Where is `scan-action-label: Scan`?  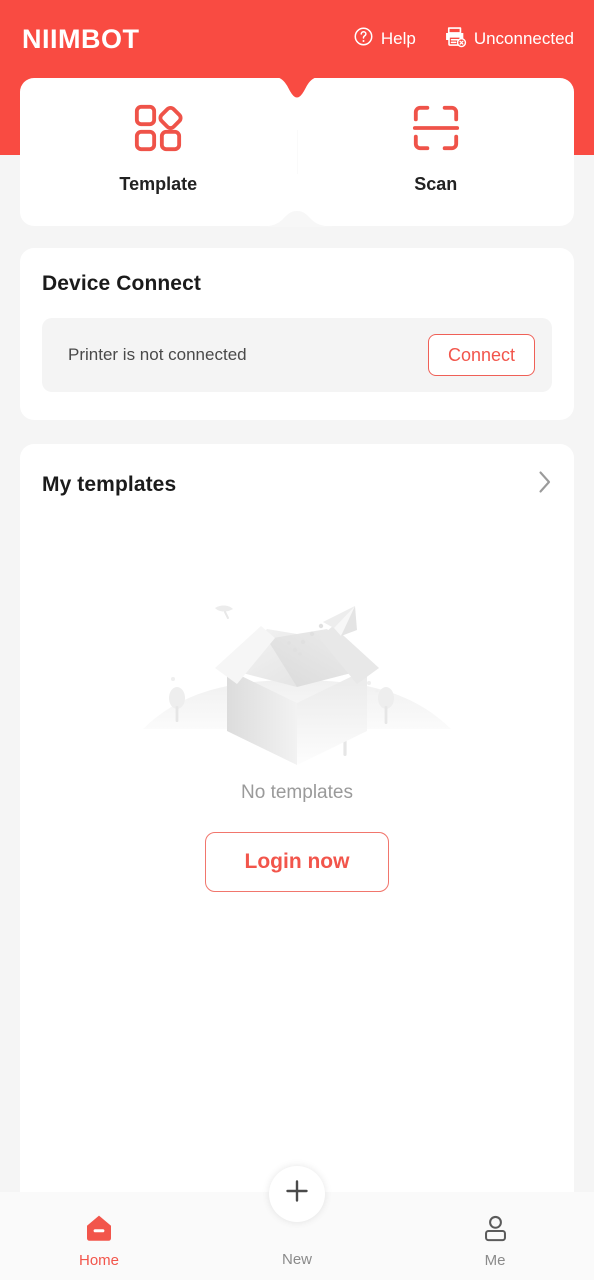
scan-action-label: Scan is located at coordinates (436, 184).